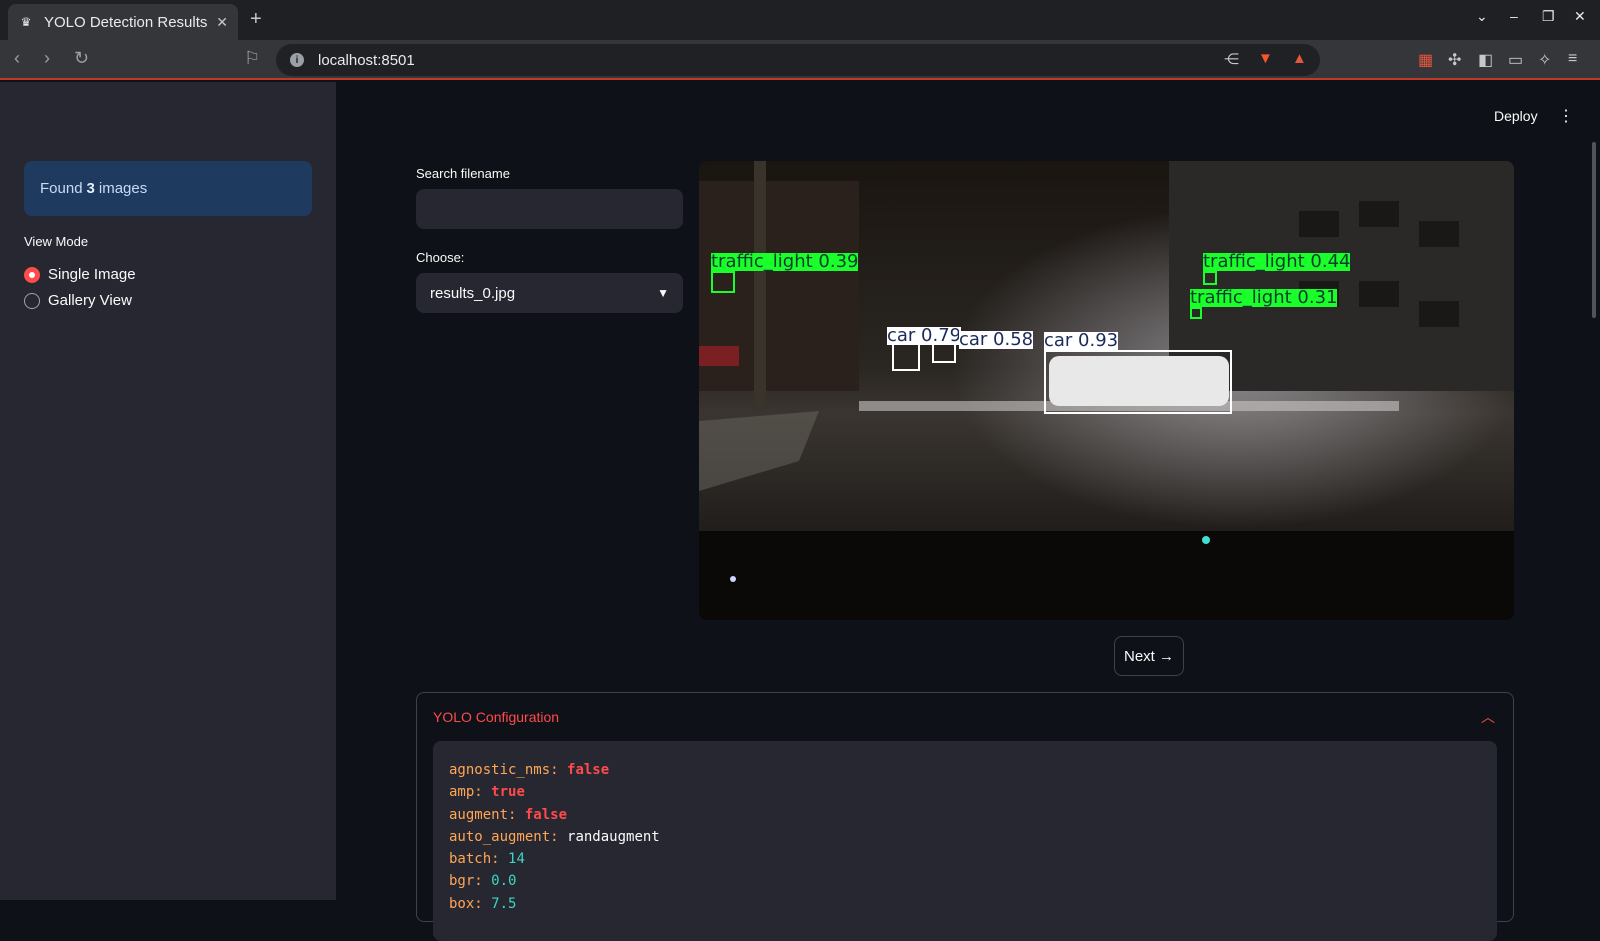 Image resolution: width=1600 pixels, height=941 pixels. I want to click on config-line: augment: false, so click(508, 814).